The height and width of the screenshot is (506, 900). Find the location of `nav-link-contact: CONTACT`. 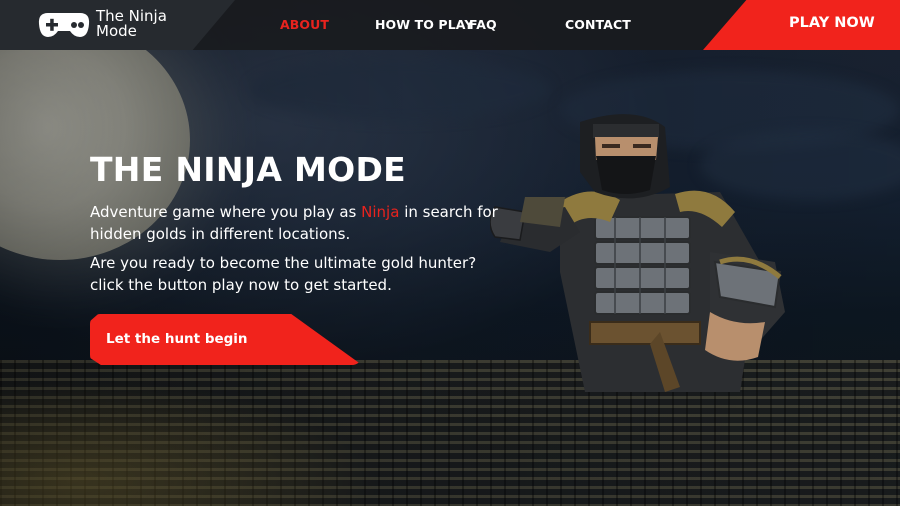

nav-link-contact: CONTACT is located at coordinates (598, 24).